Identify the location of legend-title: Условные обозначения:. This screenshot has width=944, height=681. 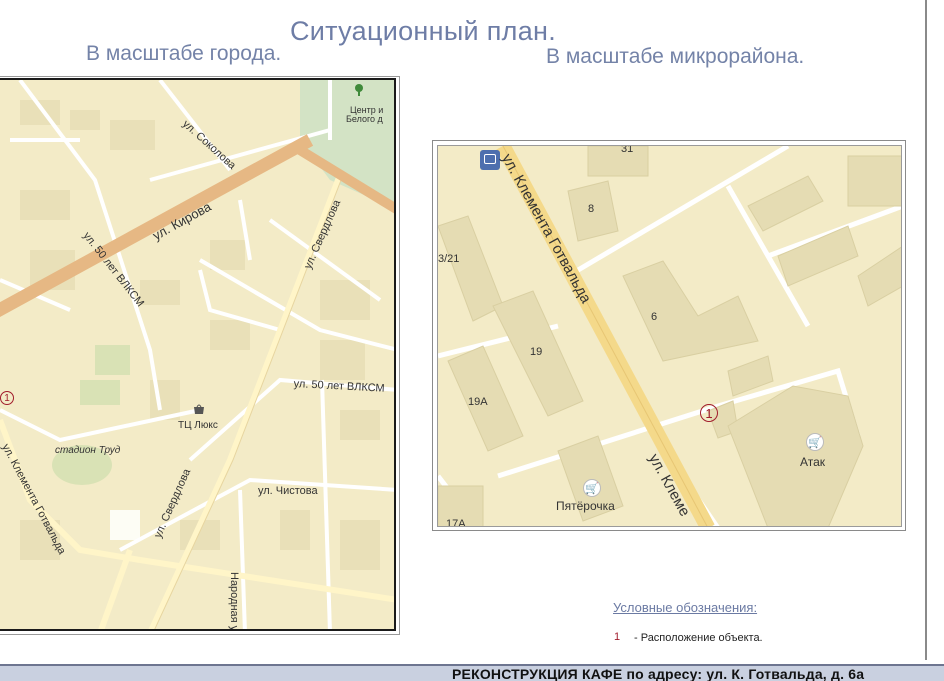
(685, 607).